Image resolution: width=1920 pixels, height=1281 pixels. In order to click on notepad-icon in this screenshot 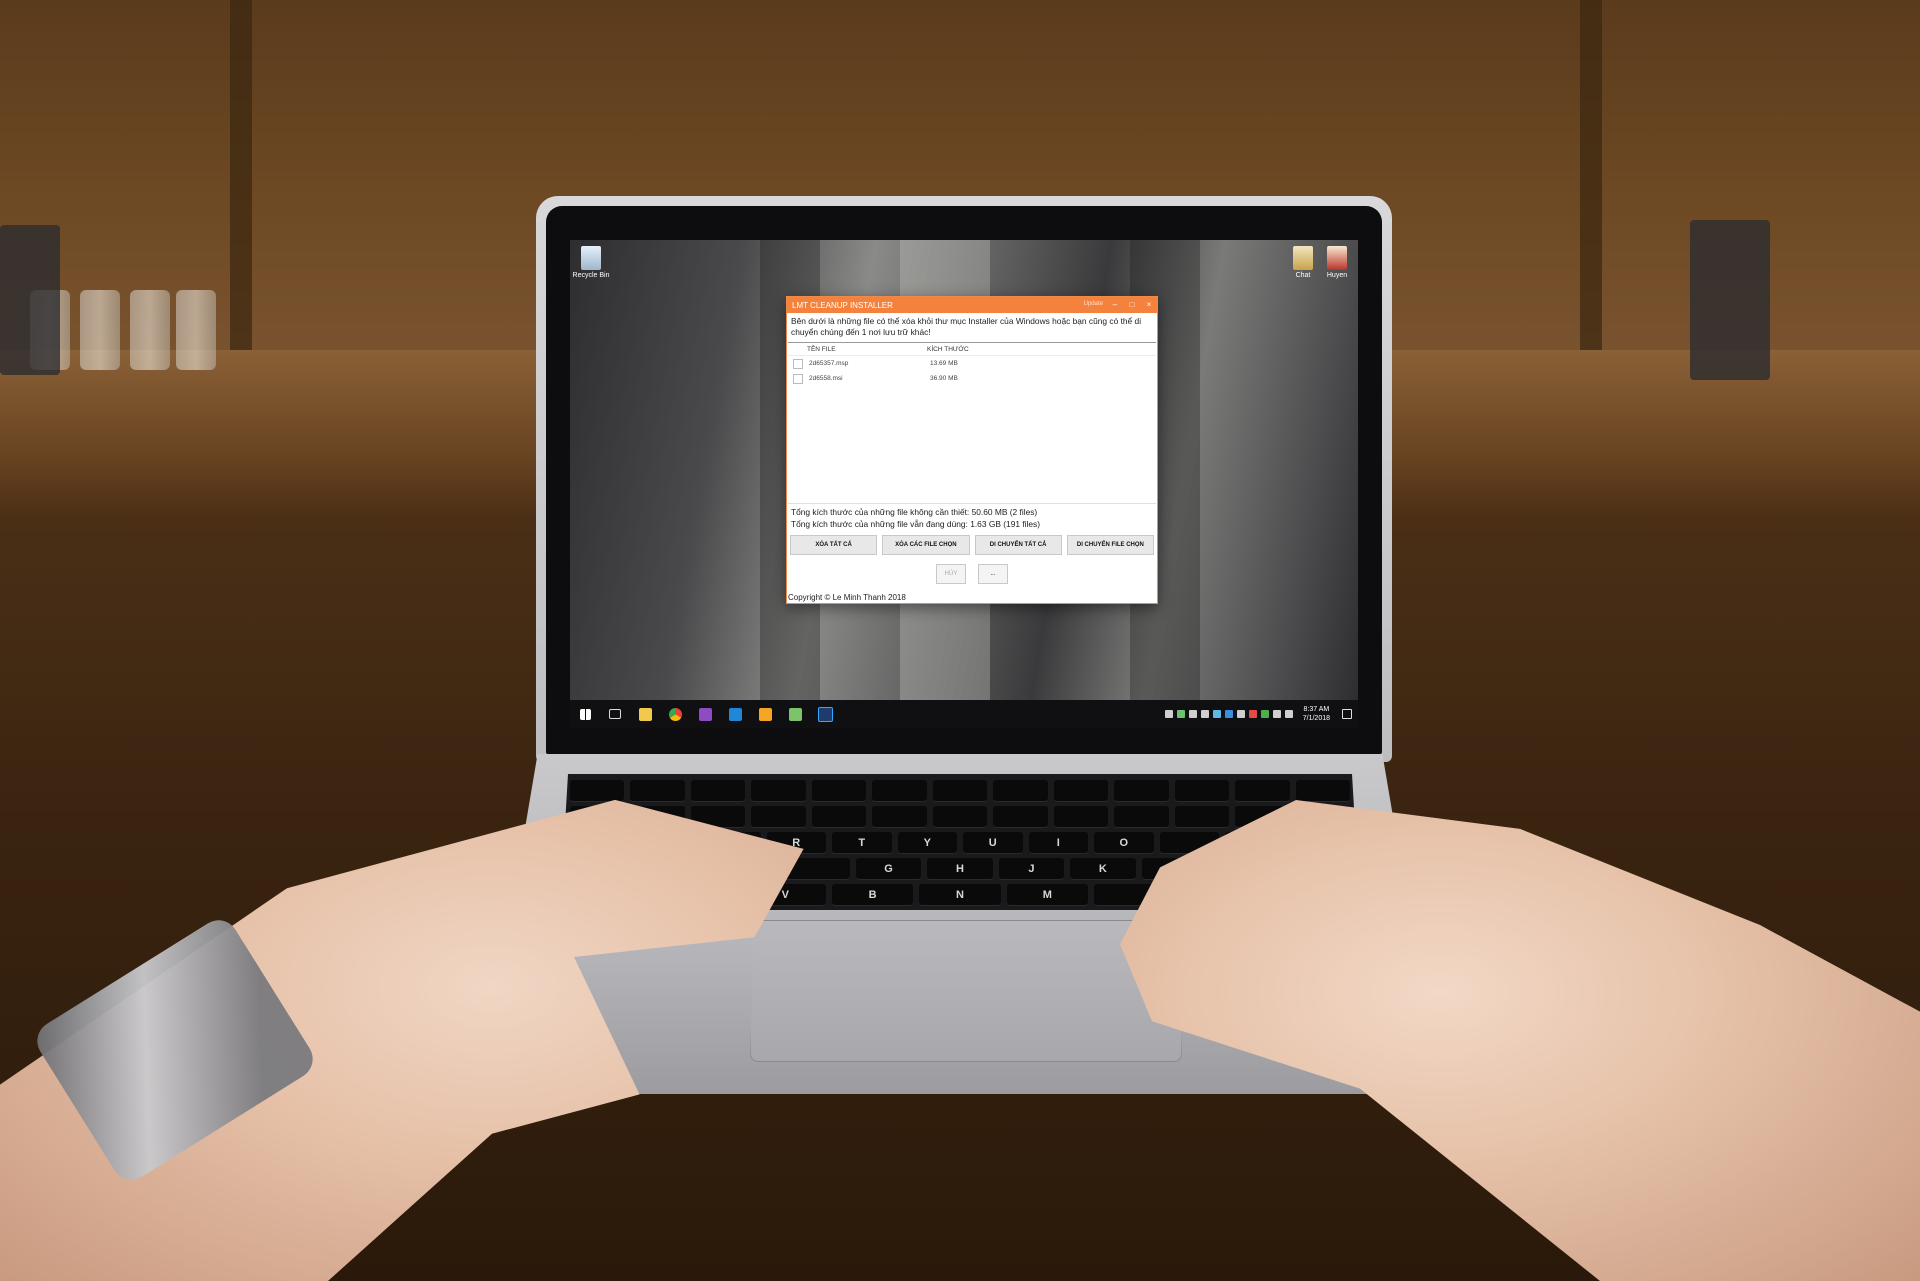, I will do `click(795, 714)`.